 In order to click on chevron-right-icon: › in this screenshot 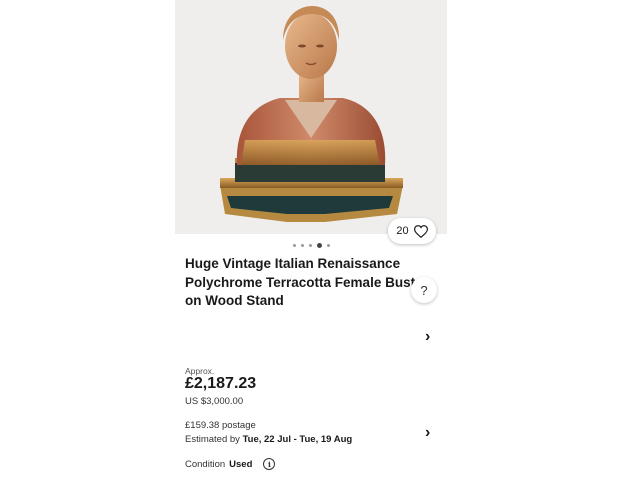, I will do `click(427, 337)`.